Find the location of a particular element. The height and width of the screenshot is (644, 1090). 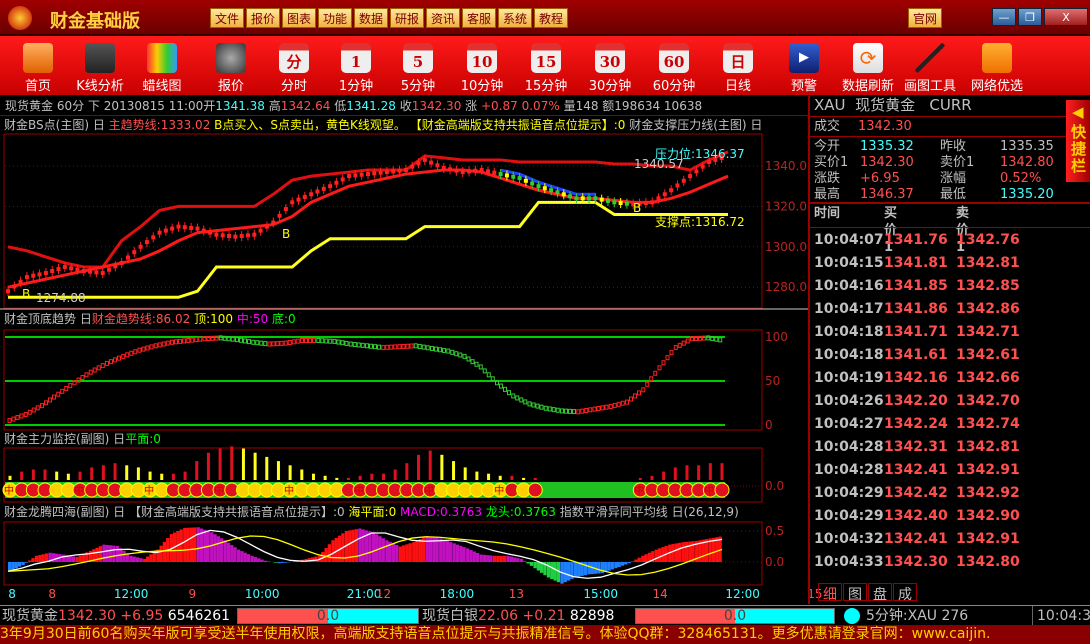

tick-row: 10:04:28 1342.41 1342.91 is located at coordinates (949, 470).